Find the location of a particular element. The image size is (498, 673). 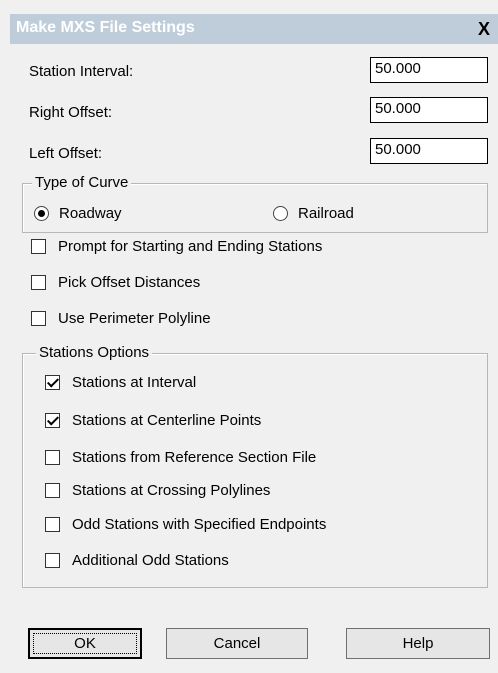

checkbox-label: Prompt for Starting and Ending Stations is located at coordinates (190, 246).